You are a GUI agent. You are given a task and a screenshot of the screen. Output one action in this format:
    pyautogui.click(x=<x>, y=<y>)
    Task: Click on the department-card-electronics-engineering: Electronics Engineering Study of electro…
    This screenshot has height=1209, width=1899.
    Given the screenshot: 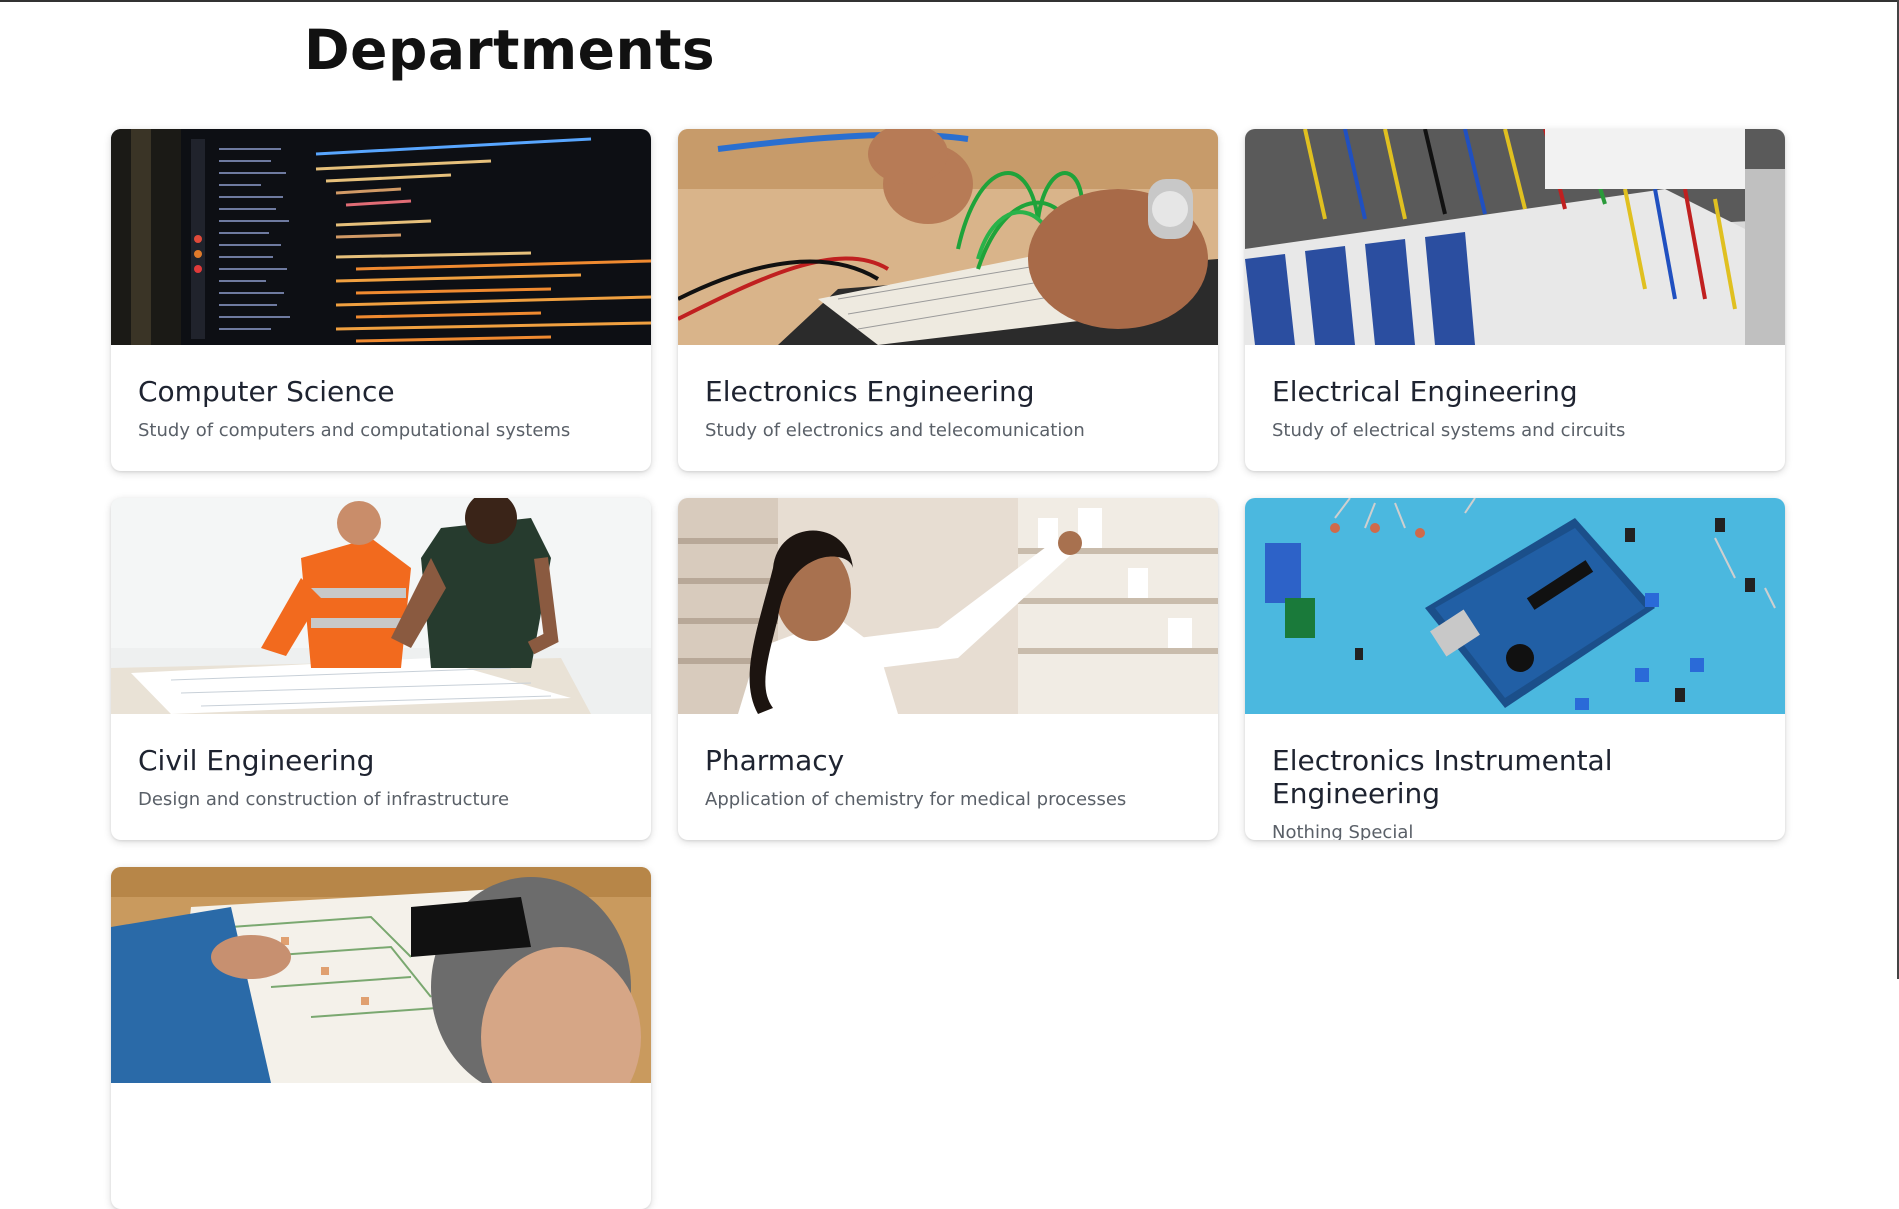 What is the action you would take?
    pyautogui.click(x=948, y=300)
    